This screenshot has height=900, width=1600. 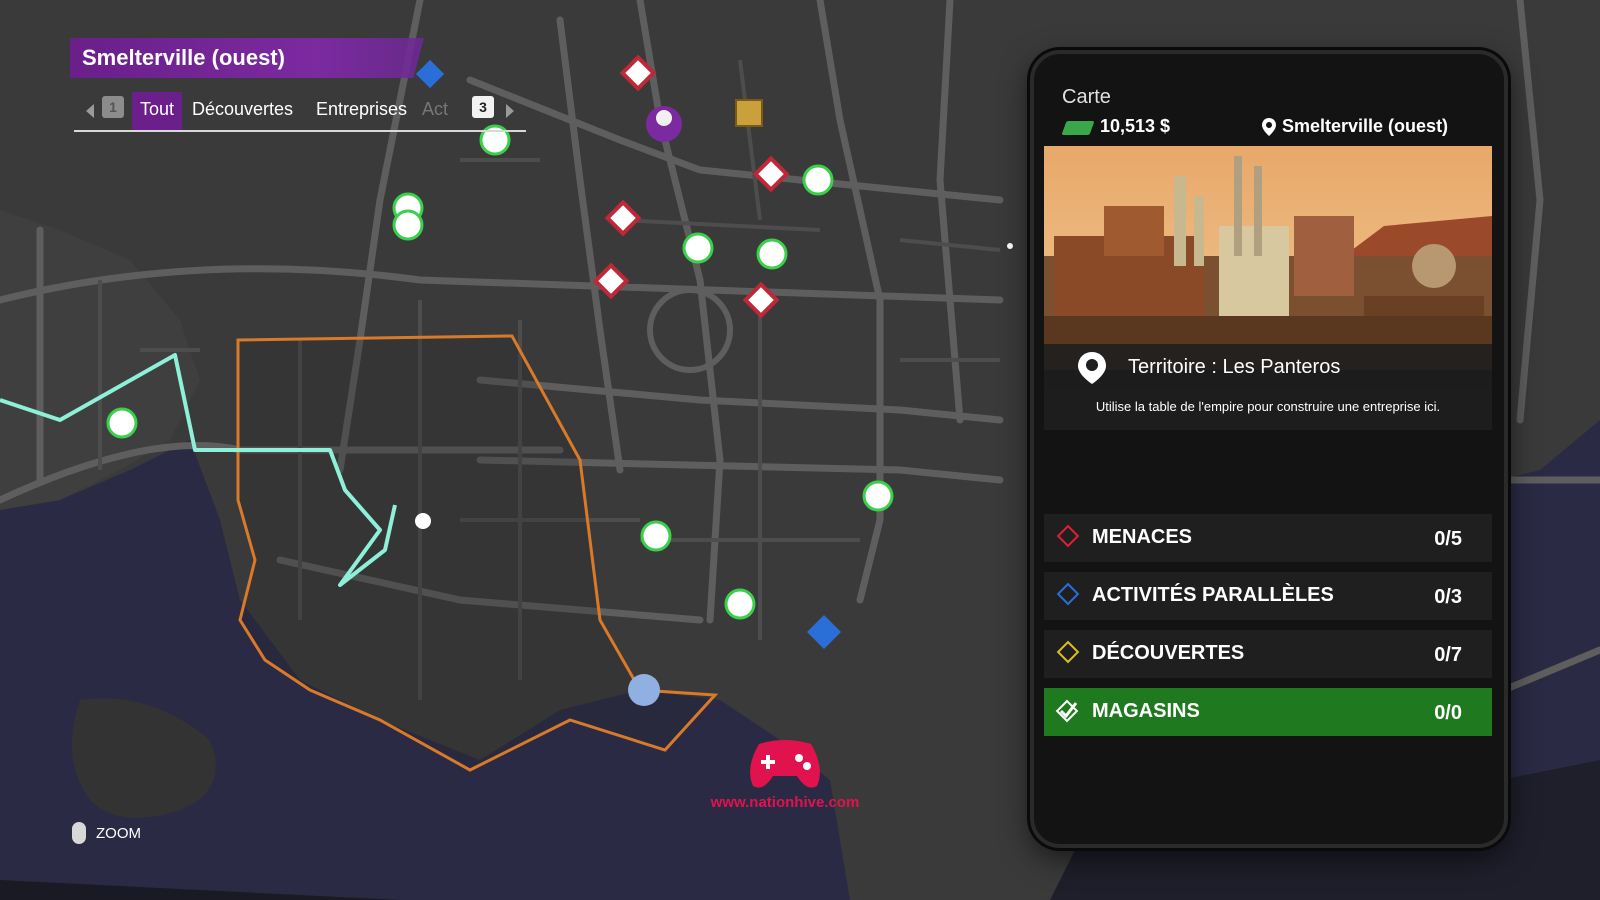 I want to click on red-diamond-icon, so click(x=1068, y=536).